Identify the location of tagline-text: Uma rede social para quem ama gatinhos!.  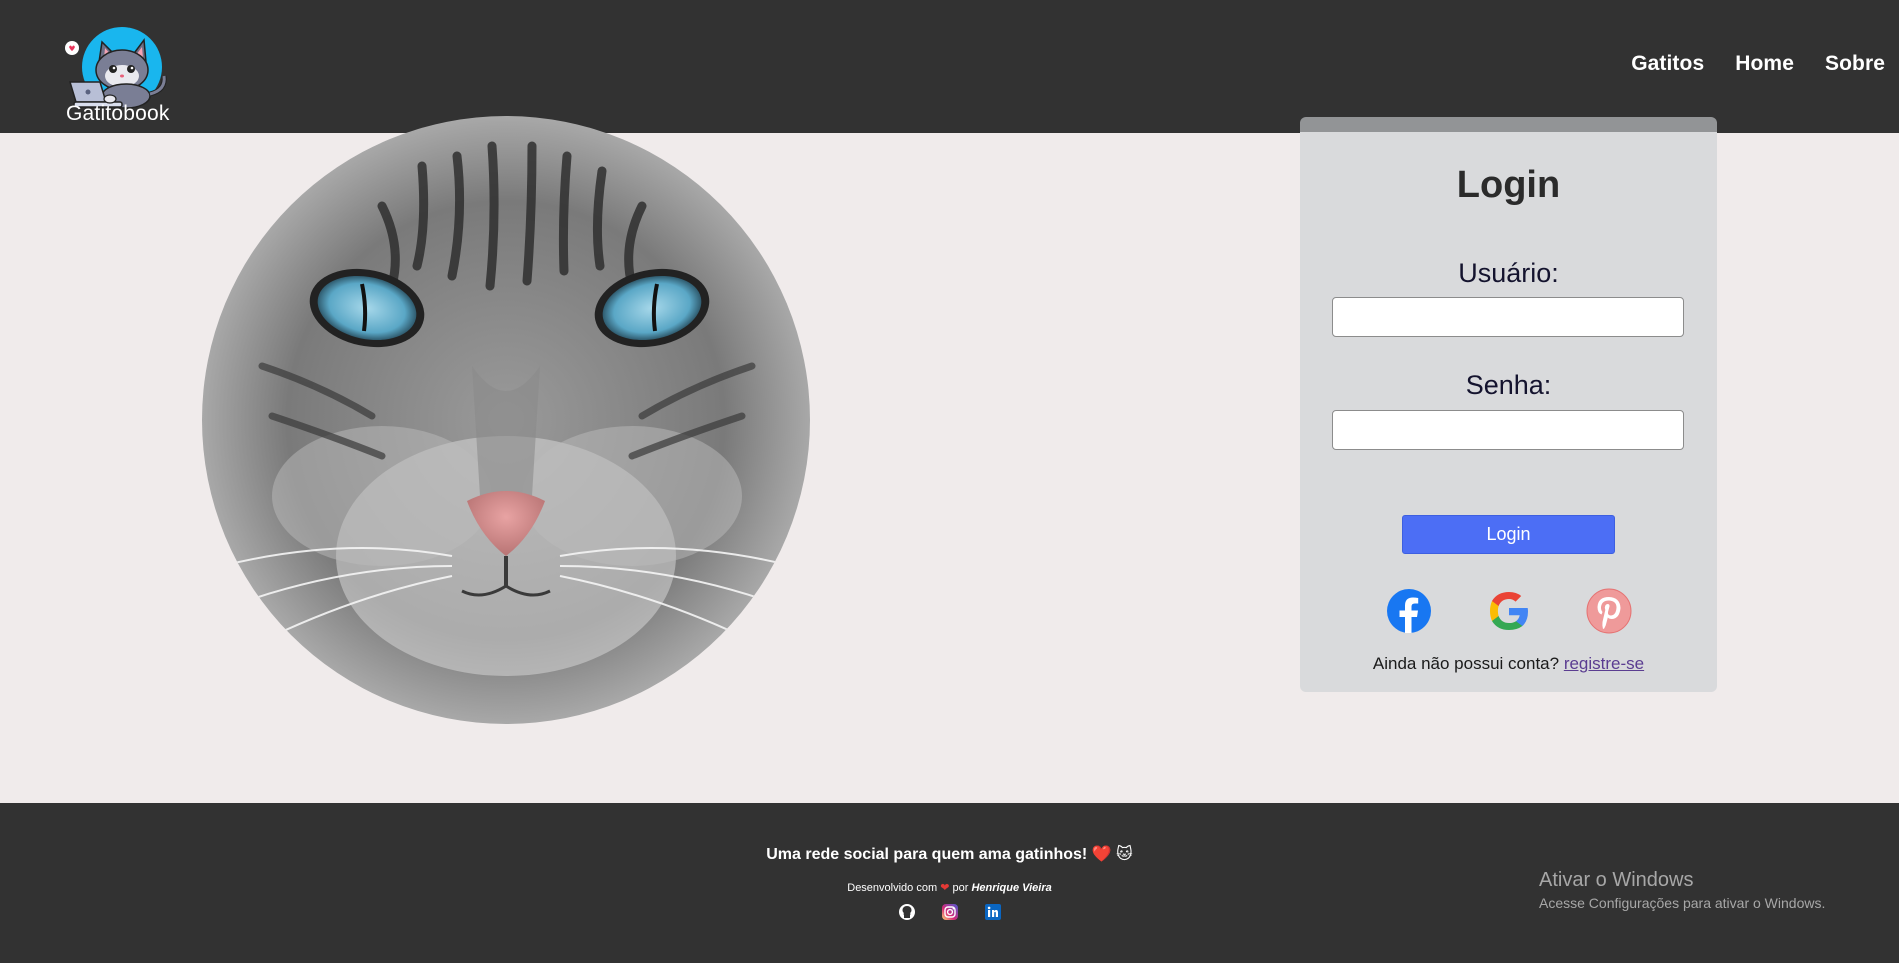
(927, 854).